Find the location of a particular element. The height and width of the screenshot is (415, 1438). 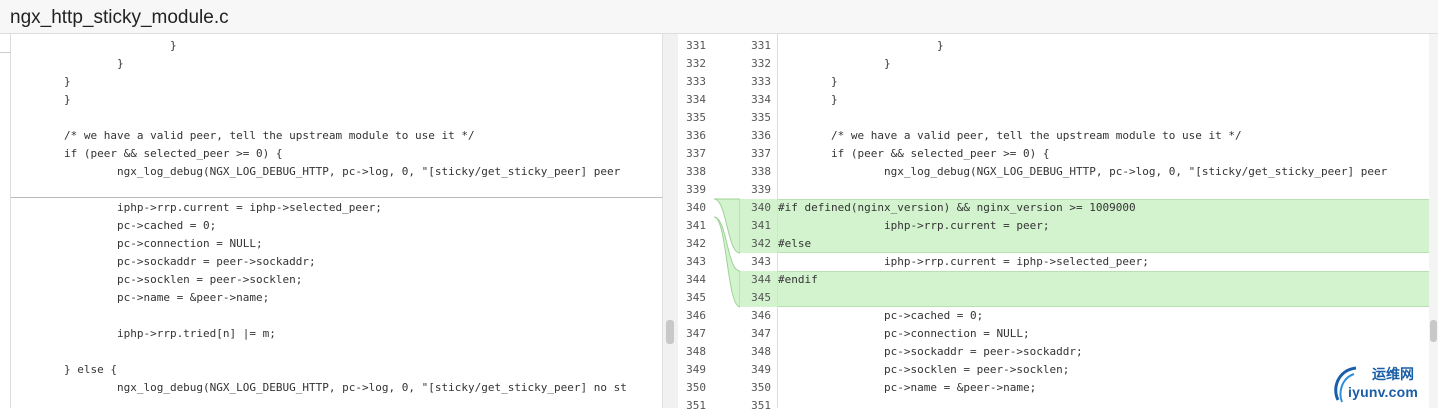

right-code-line: pc->sockaddr = peer->sockaddr; is located at coordinates (930, 351).